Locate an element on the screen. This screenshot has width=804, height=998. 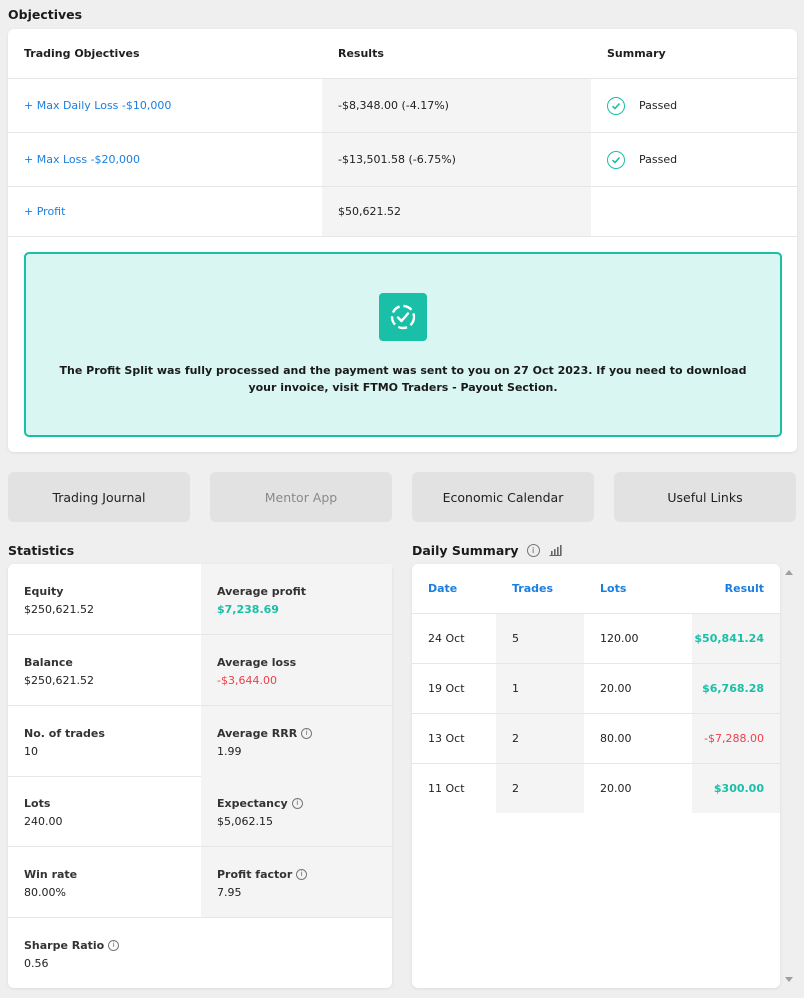
result-value: $50,621.52 is located at coordinates (456, 211).